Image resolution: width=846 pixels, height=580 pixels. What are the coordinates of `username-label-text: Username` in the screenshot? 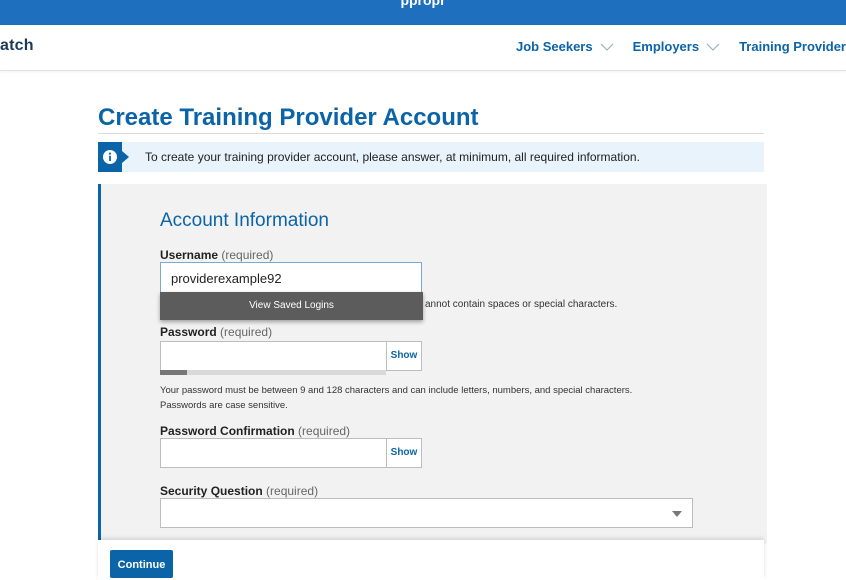 It's located at (189, 255).